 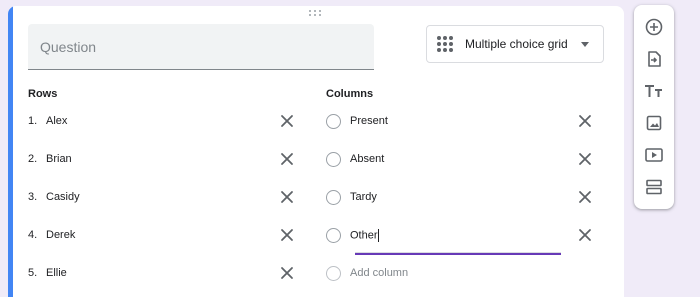 What do you see at coordinates (585, 44) in the screenshot?
I see `dropdown-arrow-icon` at bounding box center [585, 44].